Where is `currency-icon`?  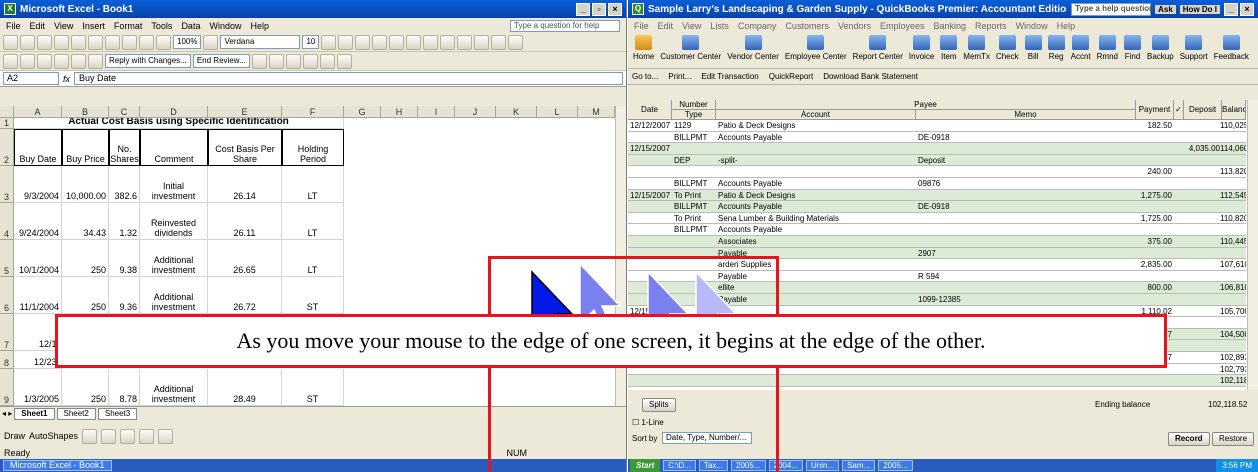
currency-icon is located at coordinates (448, 42).